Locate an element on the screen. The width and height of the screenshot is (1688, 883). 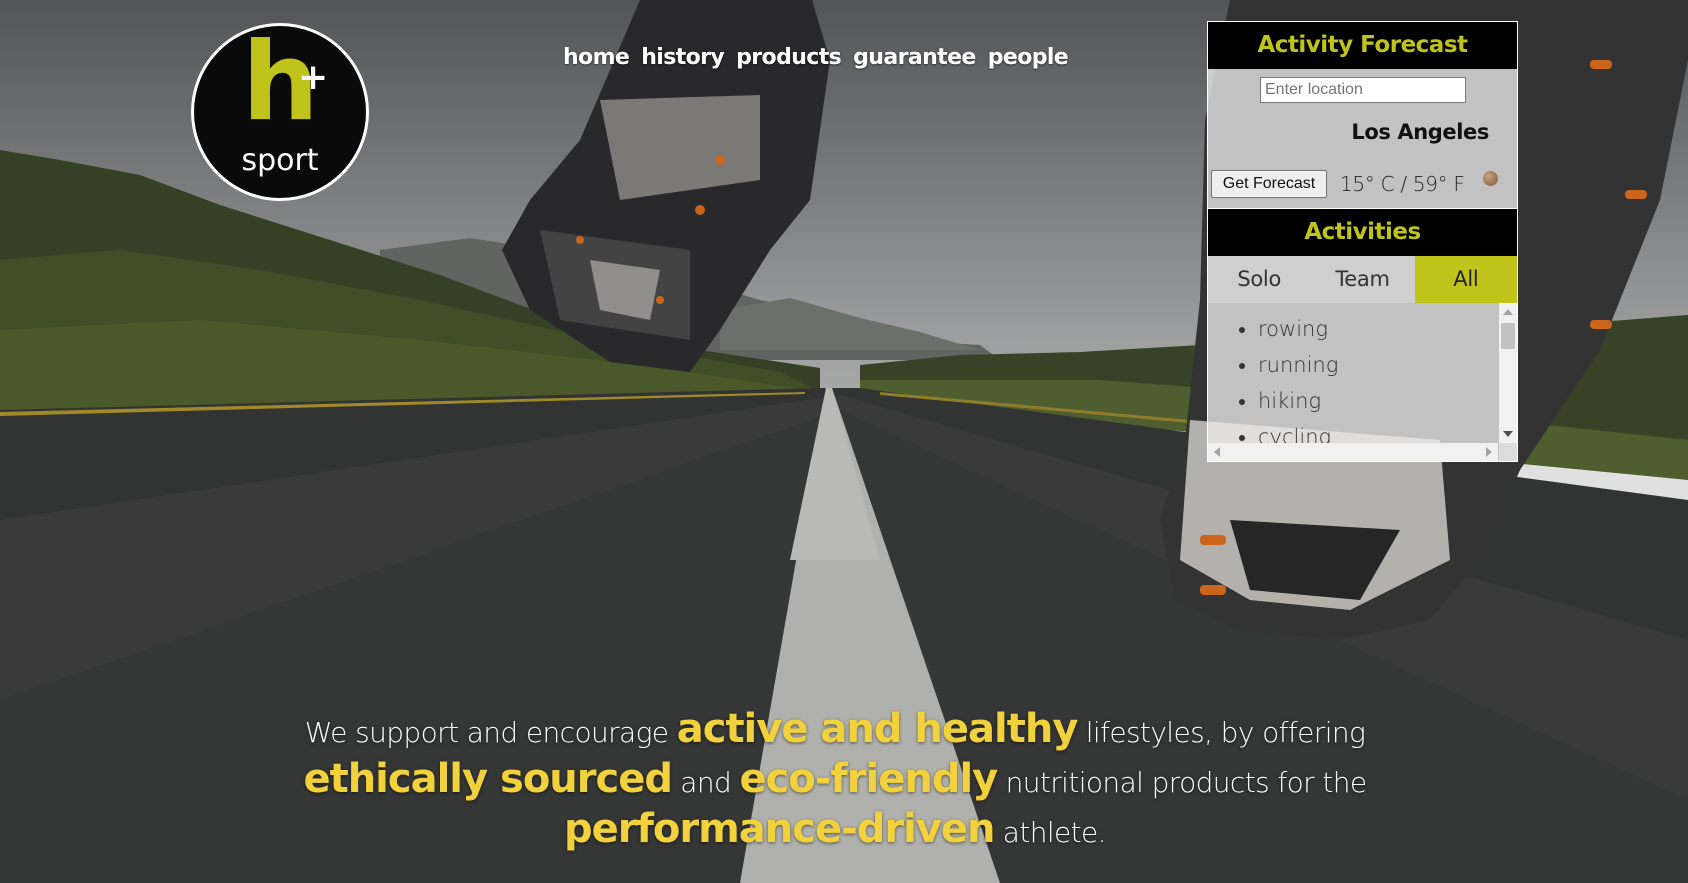
list-item: rowing is located at coordinates (1378, 329).